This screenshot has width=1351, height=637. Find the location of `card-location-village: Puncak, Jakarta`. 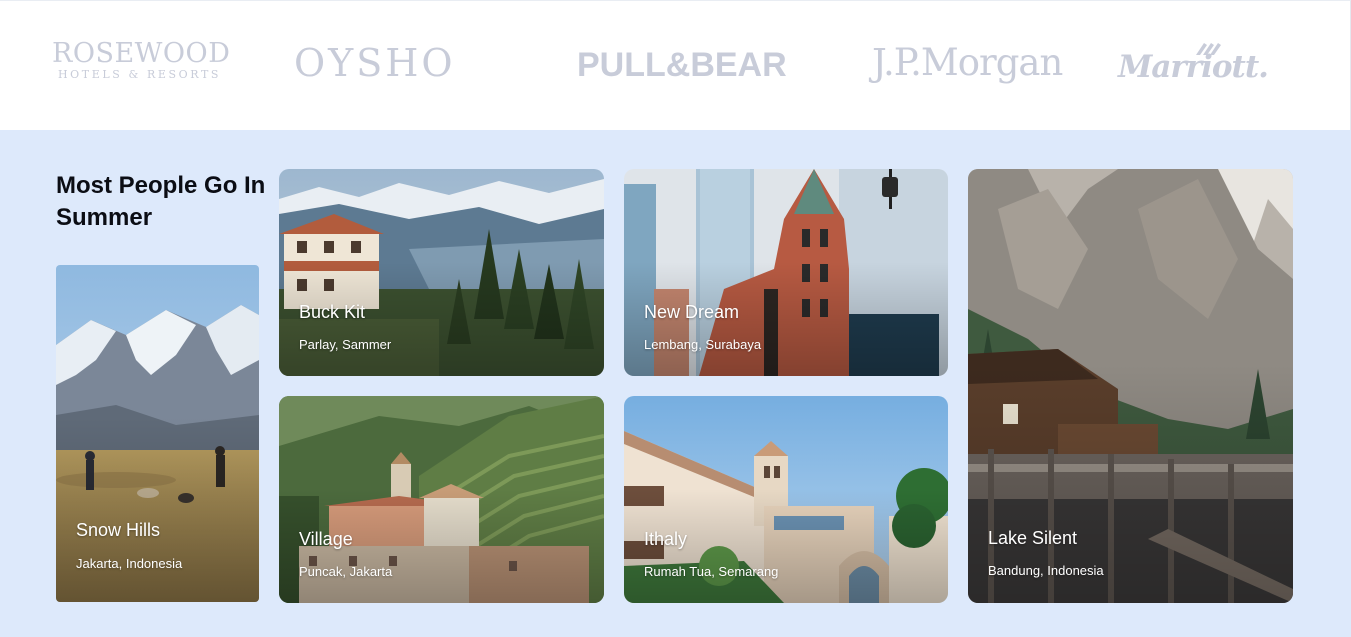

card-location-village: Puncak, Jakarta is located at coordinates (346, 571).